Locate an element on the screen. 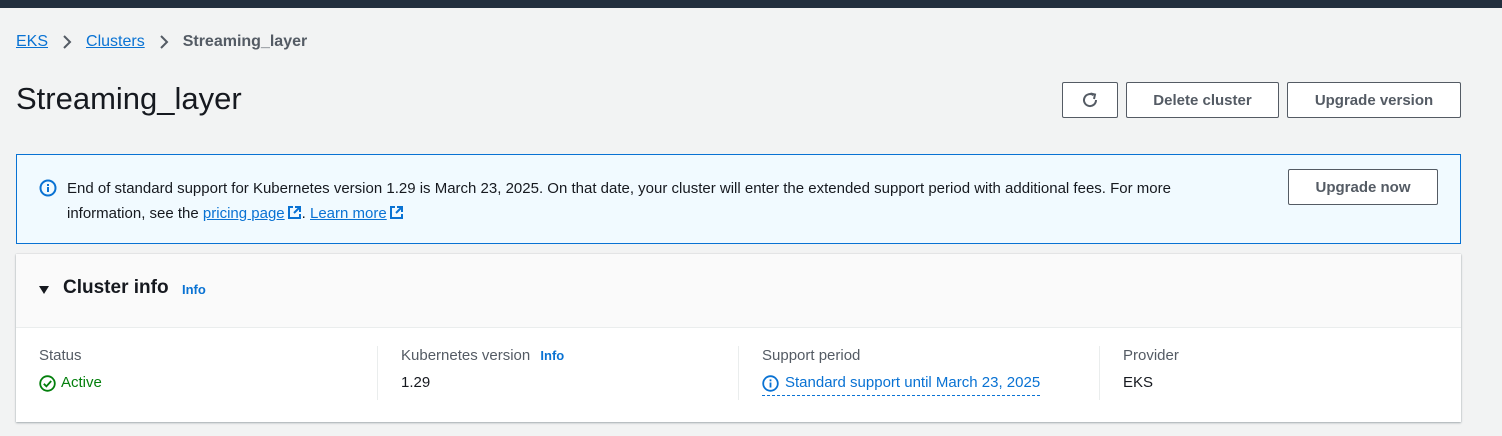 The height and width of the screenshot is (436, 1502). support-period-value: Standard support until March 23, 2025 is located at coordinates (927, 384).